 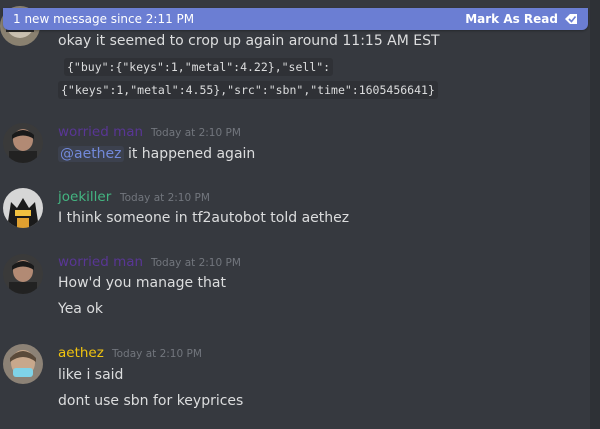 I want to click on code-block-line: {"buy":{"keys":1,"metal":4.22},"sell":, so click(x=199, y=67).